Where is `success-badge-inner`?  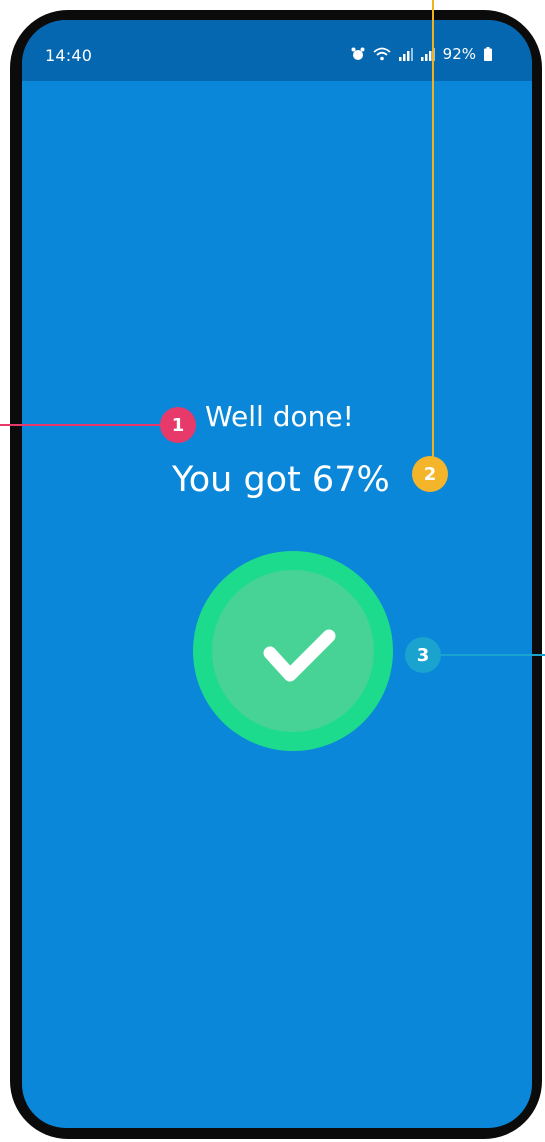 success-badge-inner is located at coordinates (293, 651).